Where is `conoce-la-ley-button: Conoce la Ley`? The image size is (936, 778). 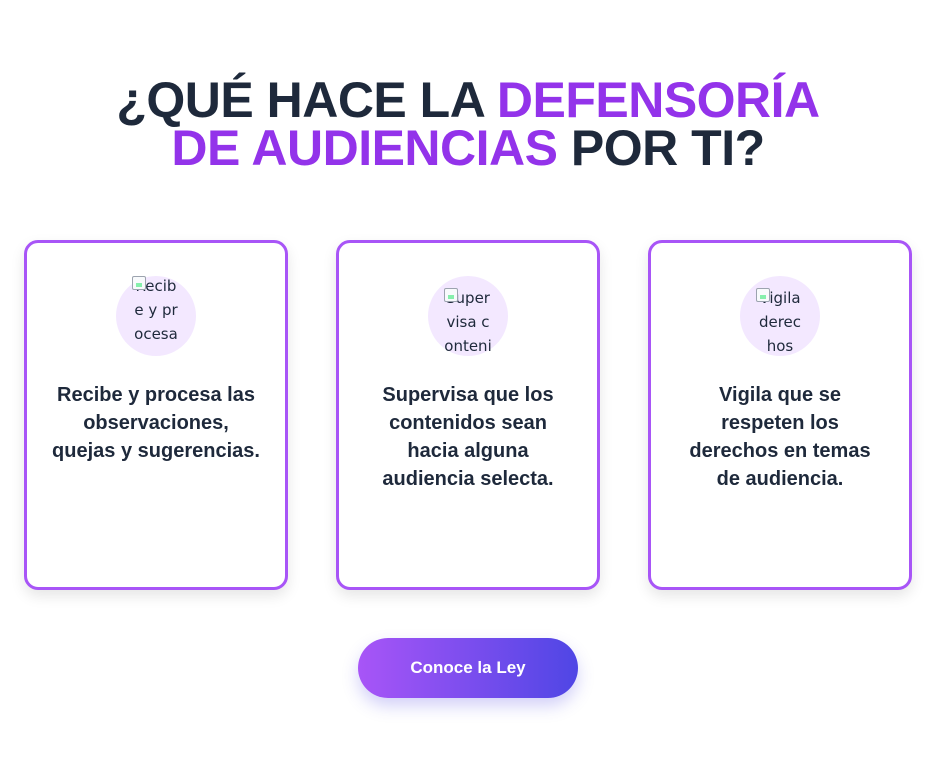 conoce-la-ley-button: Conoce la Ley is located at coordinates (468, 668).